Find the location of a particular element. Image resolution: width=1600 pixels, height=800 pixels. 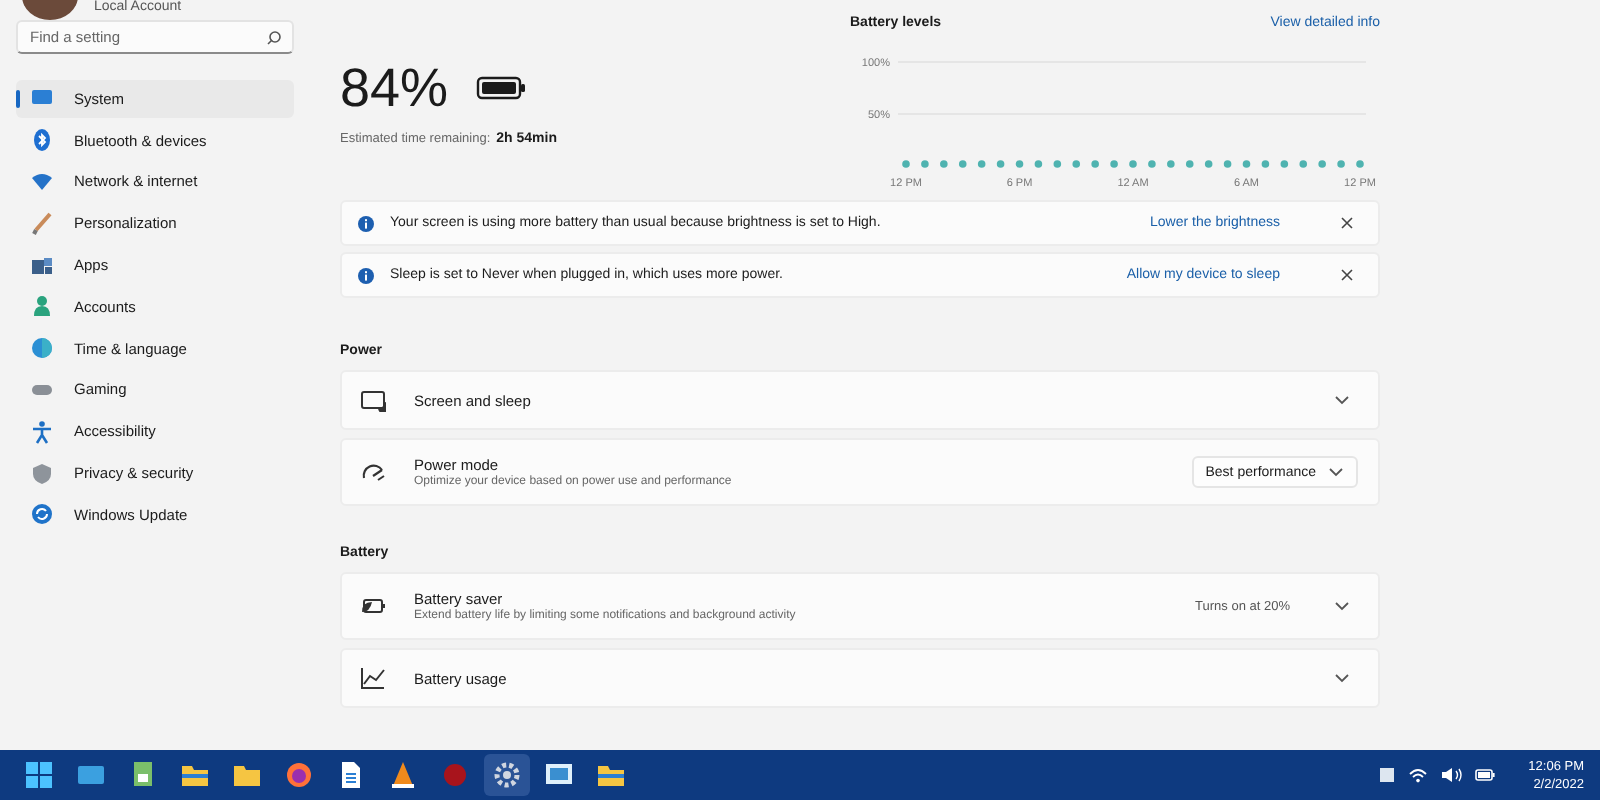

sync-icon is located at coordinates (42, 514).